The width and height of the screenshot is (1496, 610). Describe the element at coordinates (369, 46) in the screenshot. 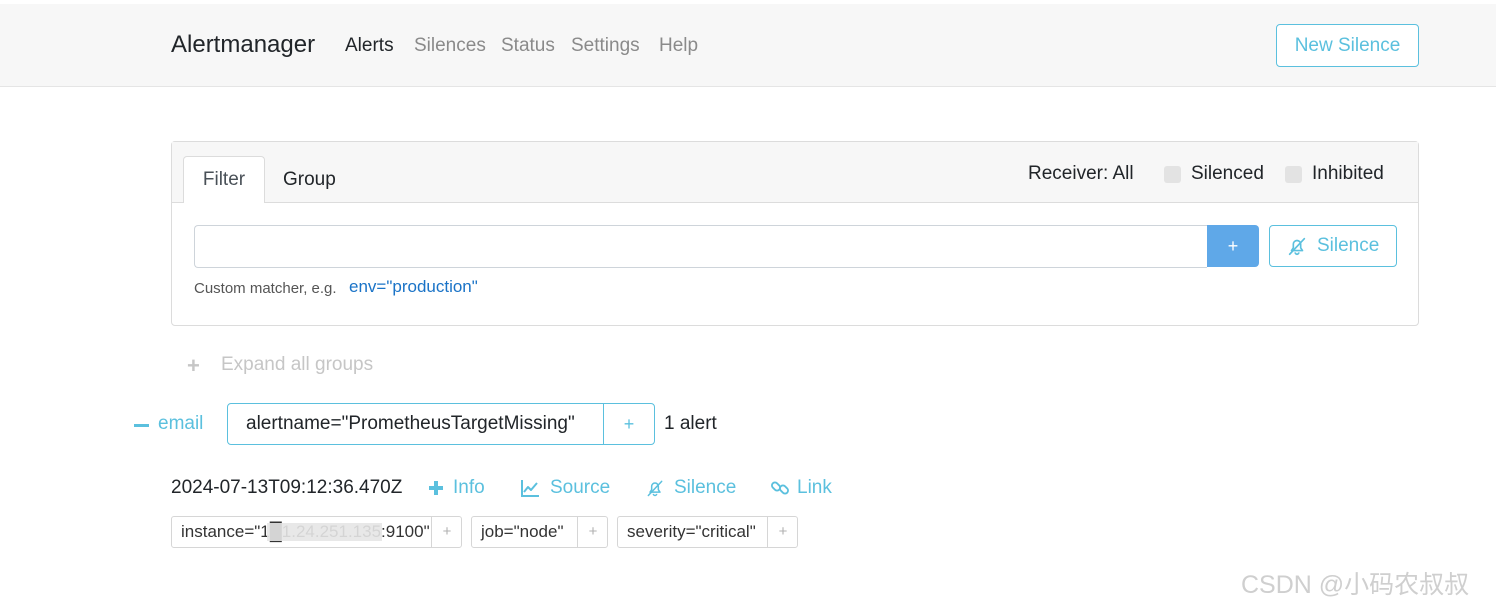

I see `nav-alerts: Alerts` at that location.